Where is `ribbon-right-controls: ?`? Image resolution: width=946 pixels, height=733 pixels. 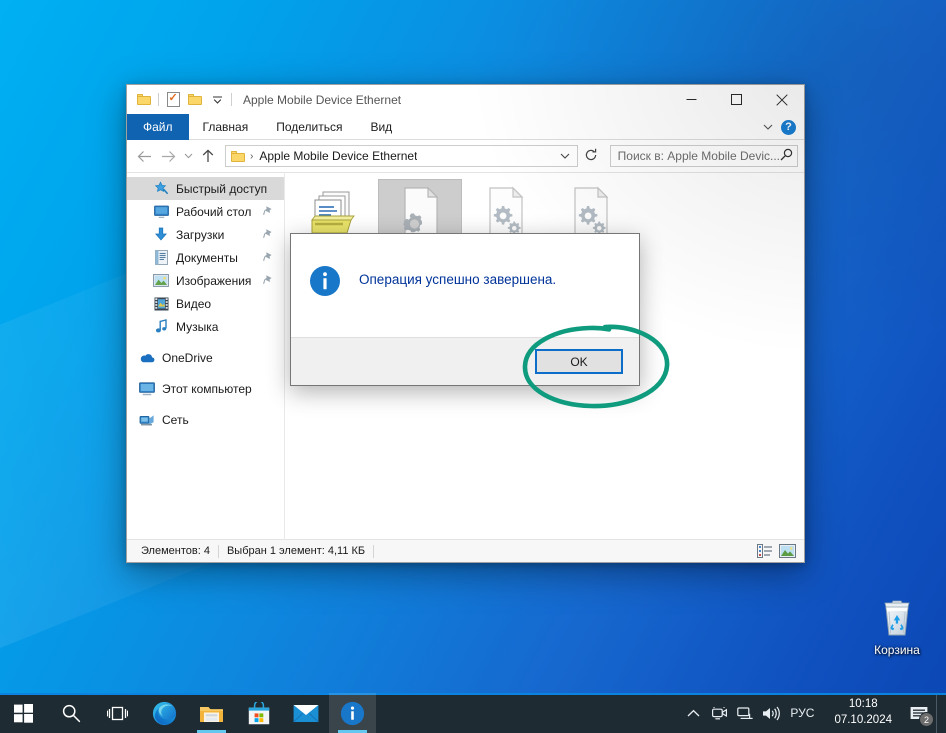 ribbon-right-controls: ? is located at coordinates (783, 127).